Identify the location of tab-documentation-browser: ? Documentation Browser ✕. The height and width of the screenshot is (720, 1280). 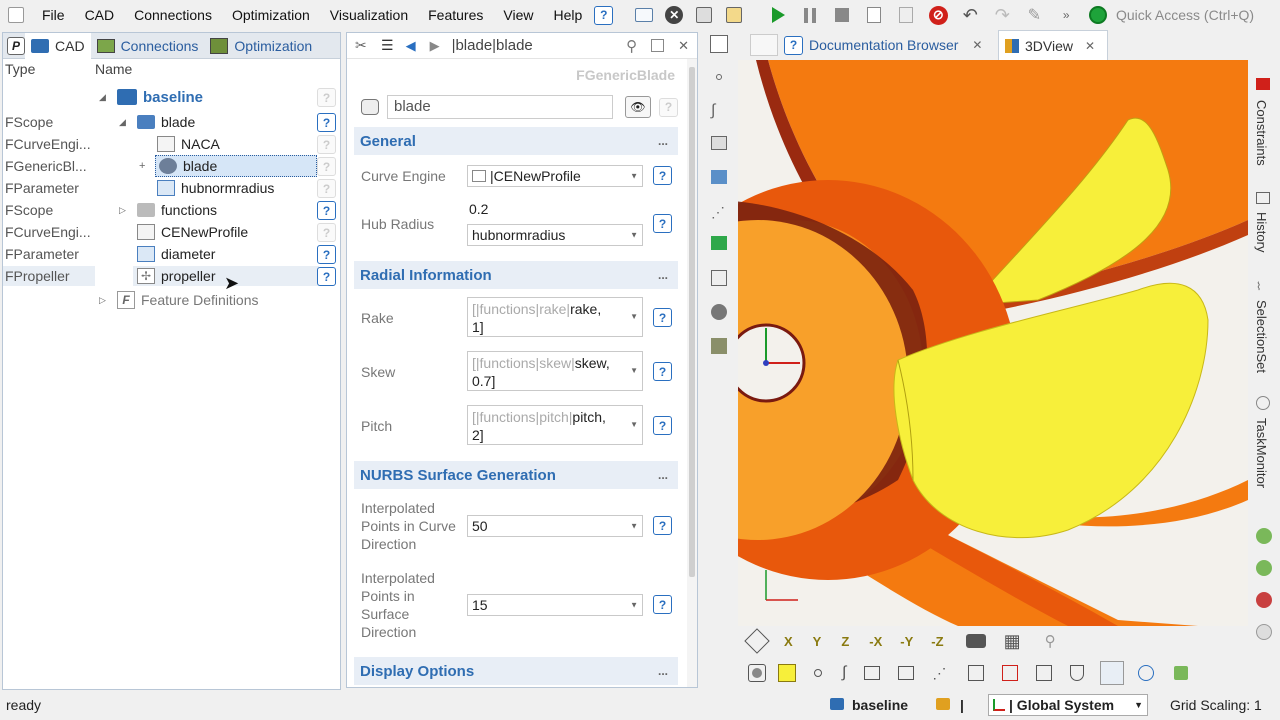
(888, 45).